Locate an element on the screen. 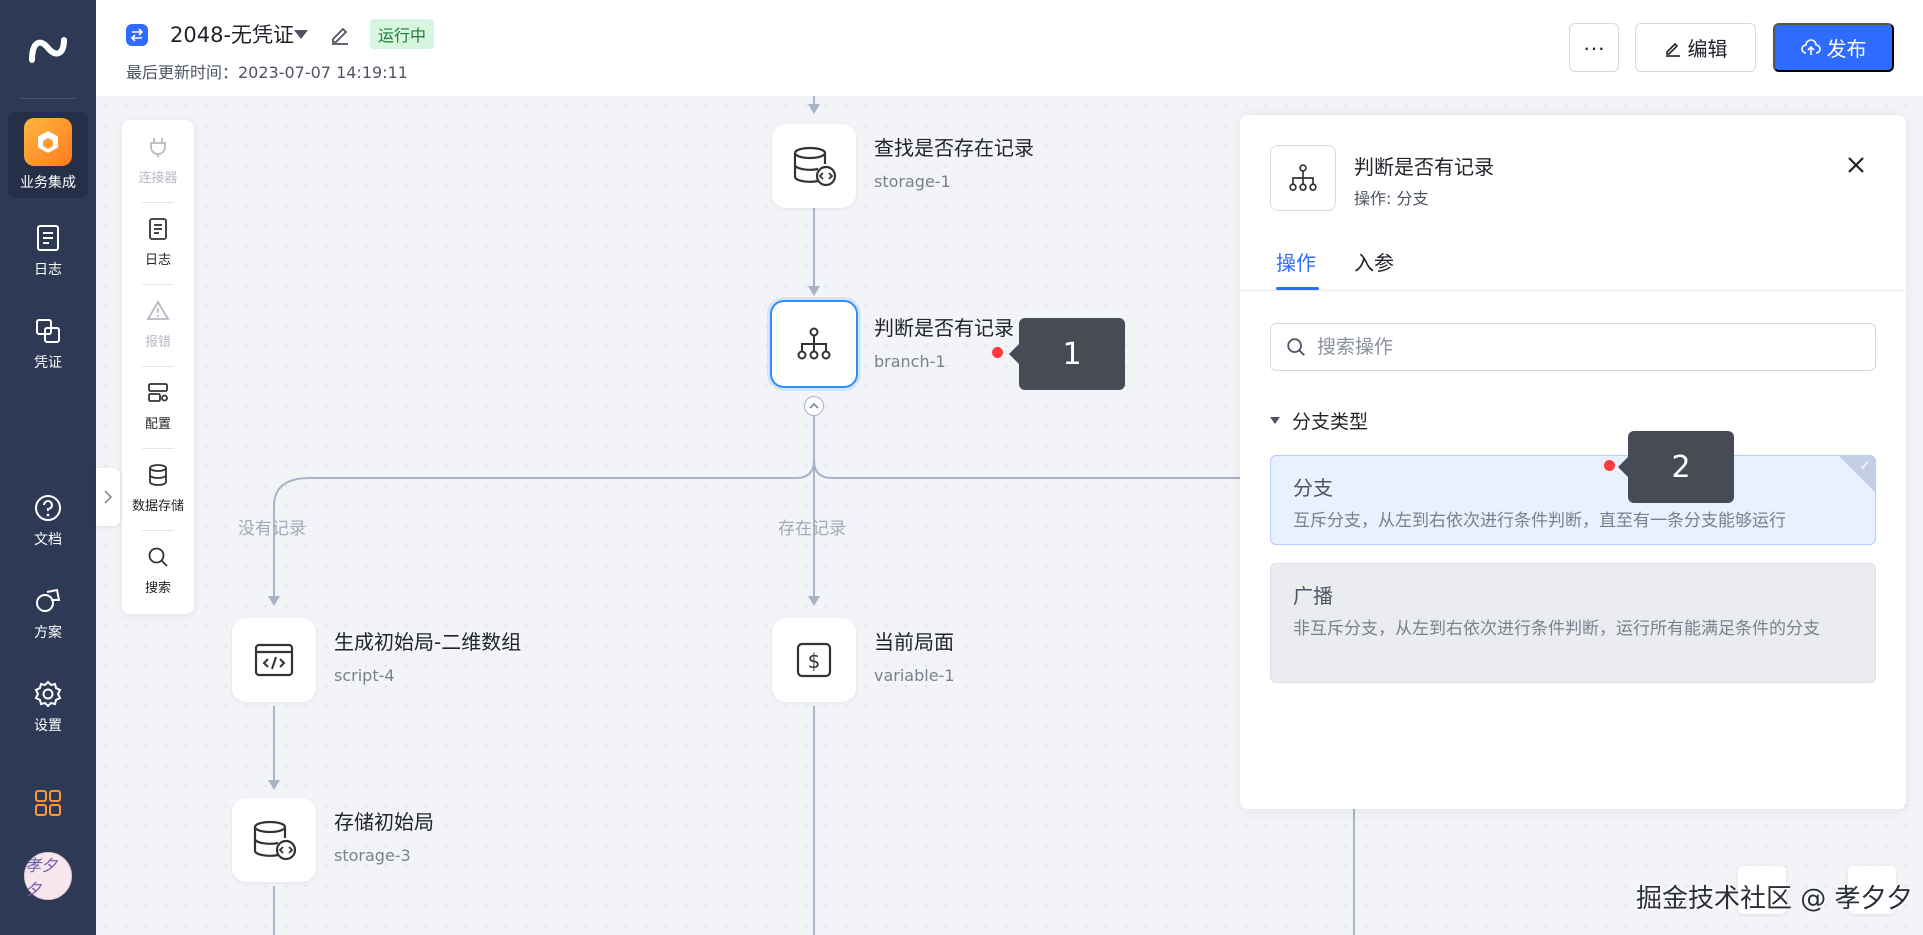  node-name: 当前局面 is located at coordinates (914, 642).